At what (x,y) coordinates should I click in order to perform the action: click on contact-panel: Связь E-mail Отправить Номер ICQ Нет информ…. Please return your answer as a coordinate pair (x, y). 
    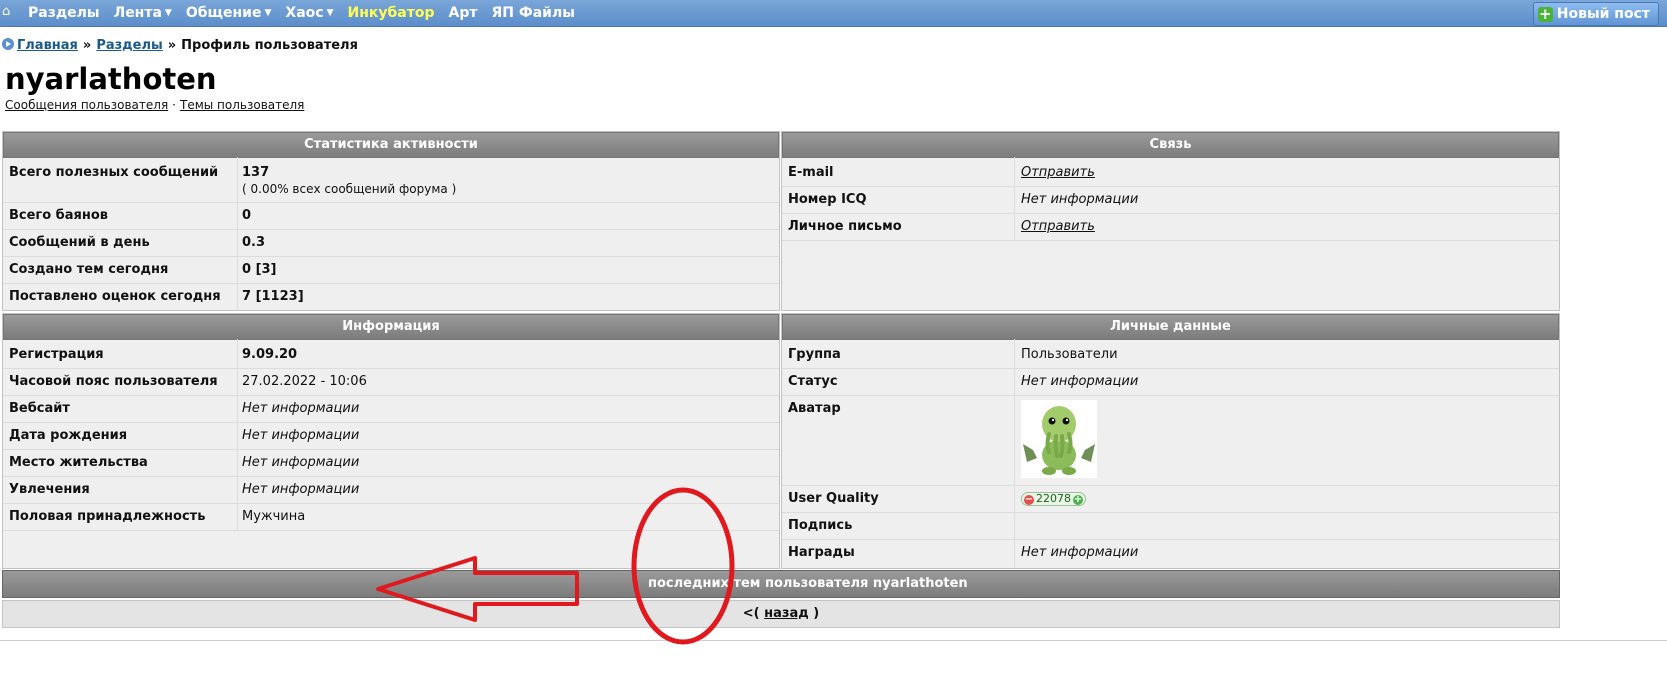
    Looking at the image, I should click on (1170, 221).